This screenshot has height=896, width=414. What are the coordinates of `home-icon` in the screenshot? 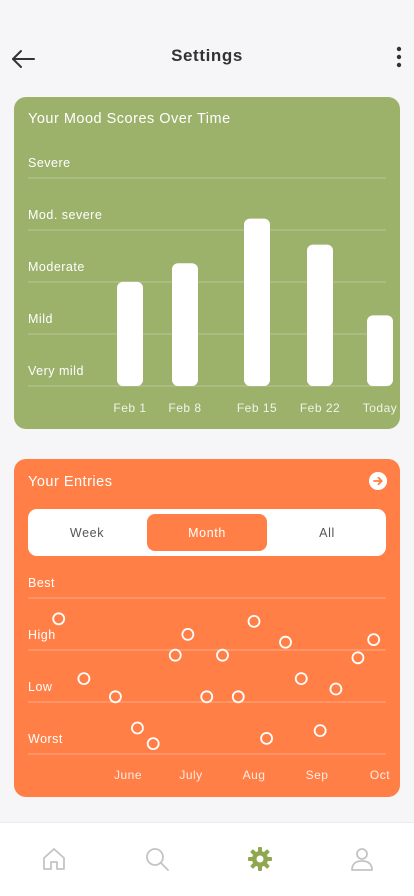 It's located at (54, 859).